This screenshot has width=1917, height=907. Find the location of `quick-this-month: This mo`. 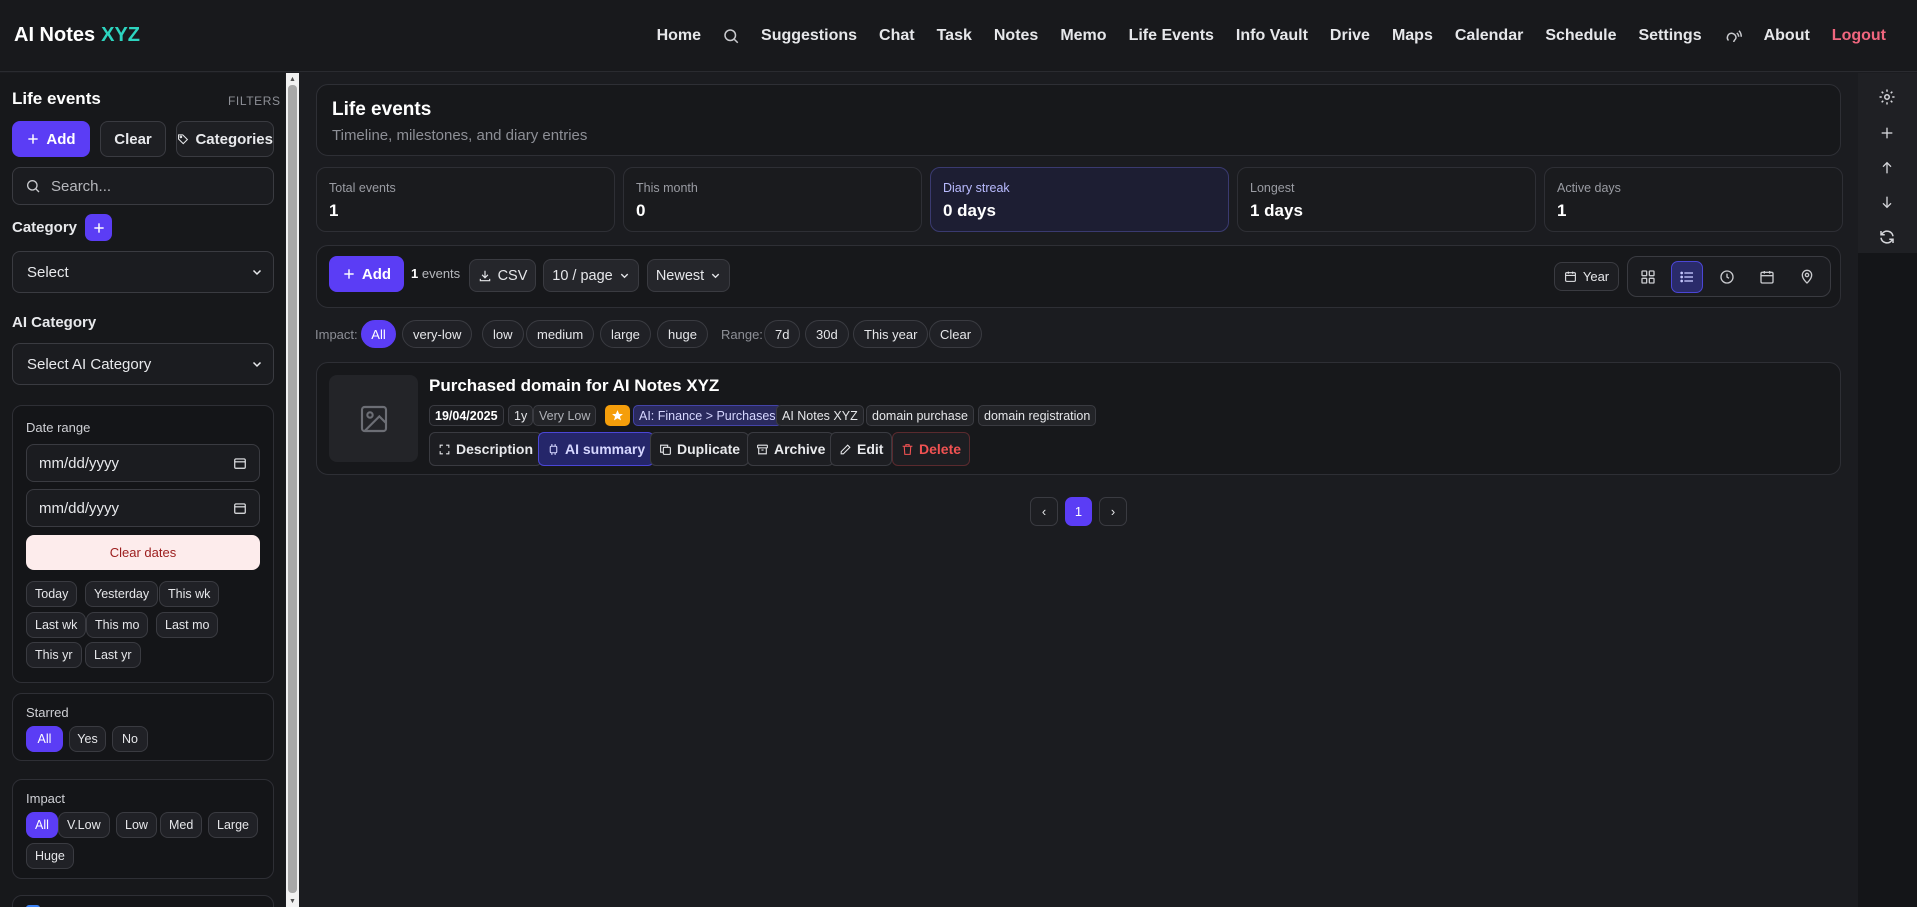

quick-this-month: This mo is located at coordinates (117, 625).